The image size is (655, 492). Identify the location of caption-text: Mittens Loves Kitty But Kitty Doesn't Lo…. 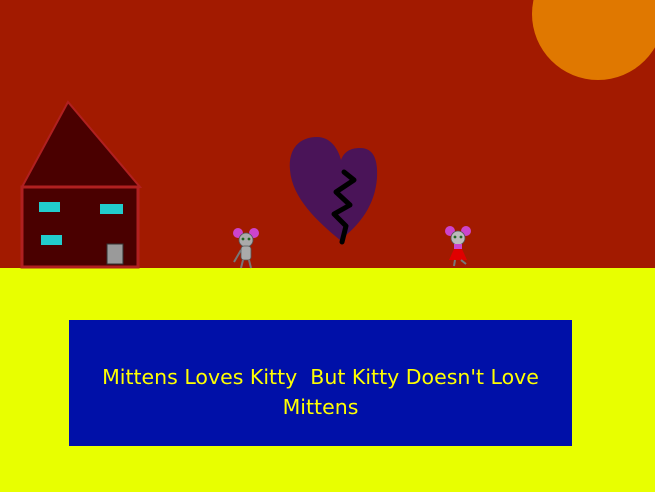
(324, 392).